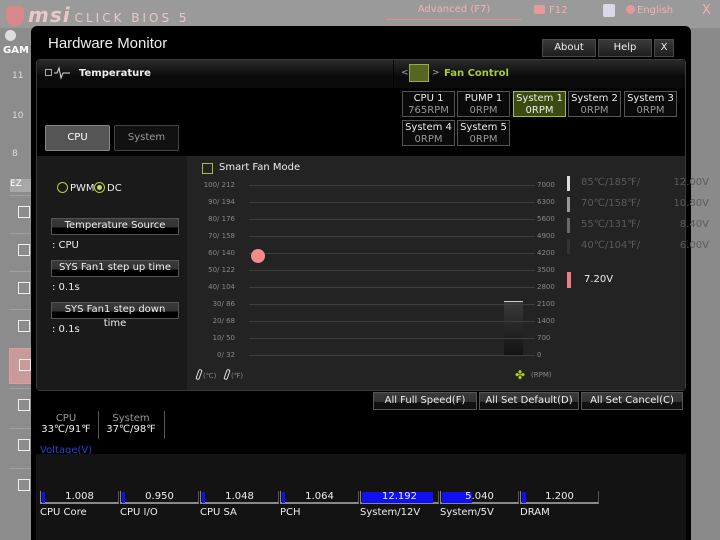  Describe the element at coordinates (539, 74) in the screenshot. I see `fan-control-header: < > Fan Control` at that location.